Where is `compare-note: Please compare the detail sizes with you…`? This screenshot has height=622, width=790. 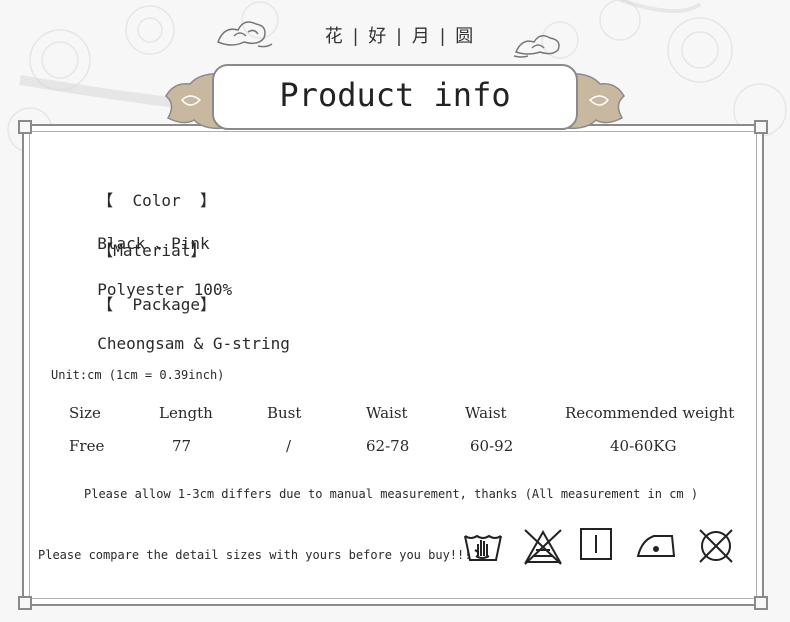
compare-note: Please compare the detail sizes with you… is located at coordinates (255, 555).